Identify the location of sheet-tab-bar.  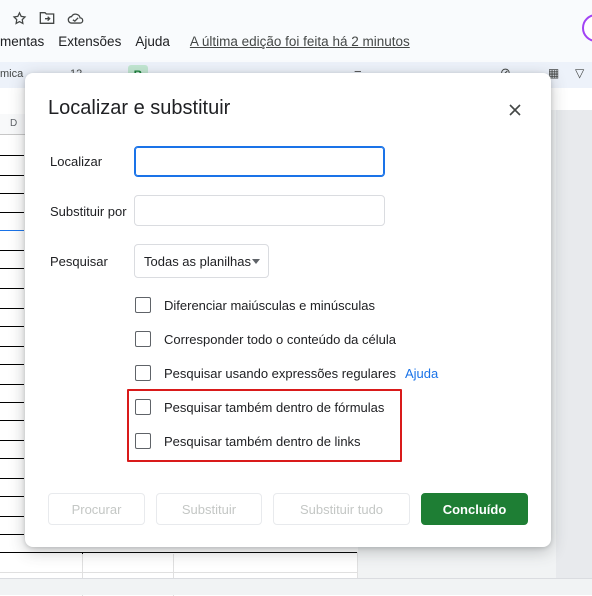
(296, 586).